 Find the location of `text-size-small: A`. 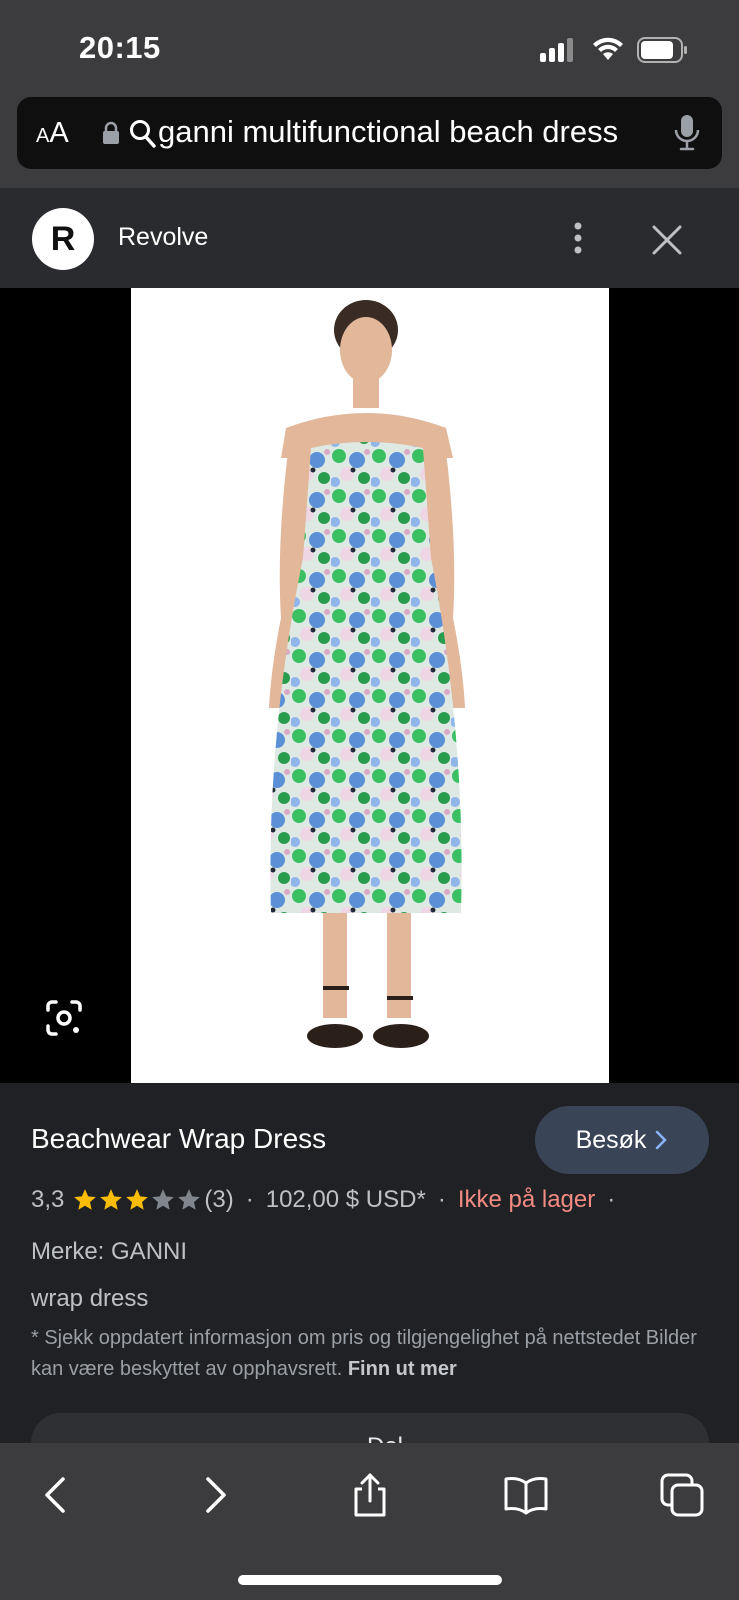

text-size-small: A is located at coordinates (43, 136).